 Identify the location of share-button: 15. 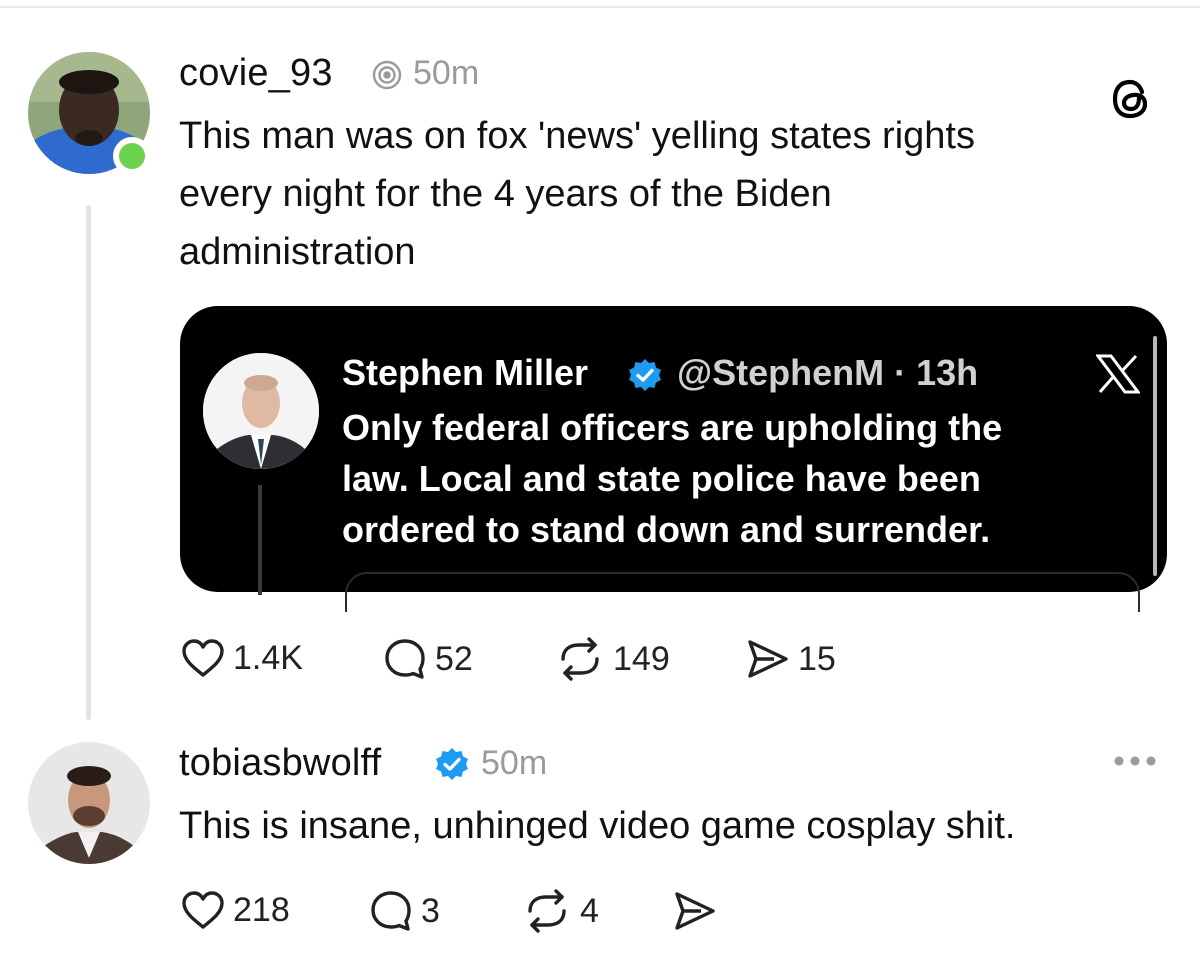
(791, 659).